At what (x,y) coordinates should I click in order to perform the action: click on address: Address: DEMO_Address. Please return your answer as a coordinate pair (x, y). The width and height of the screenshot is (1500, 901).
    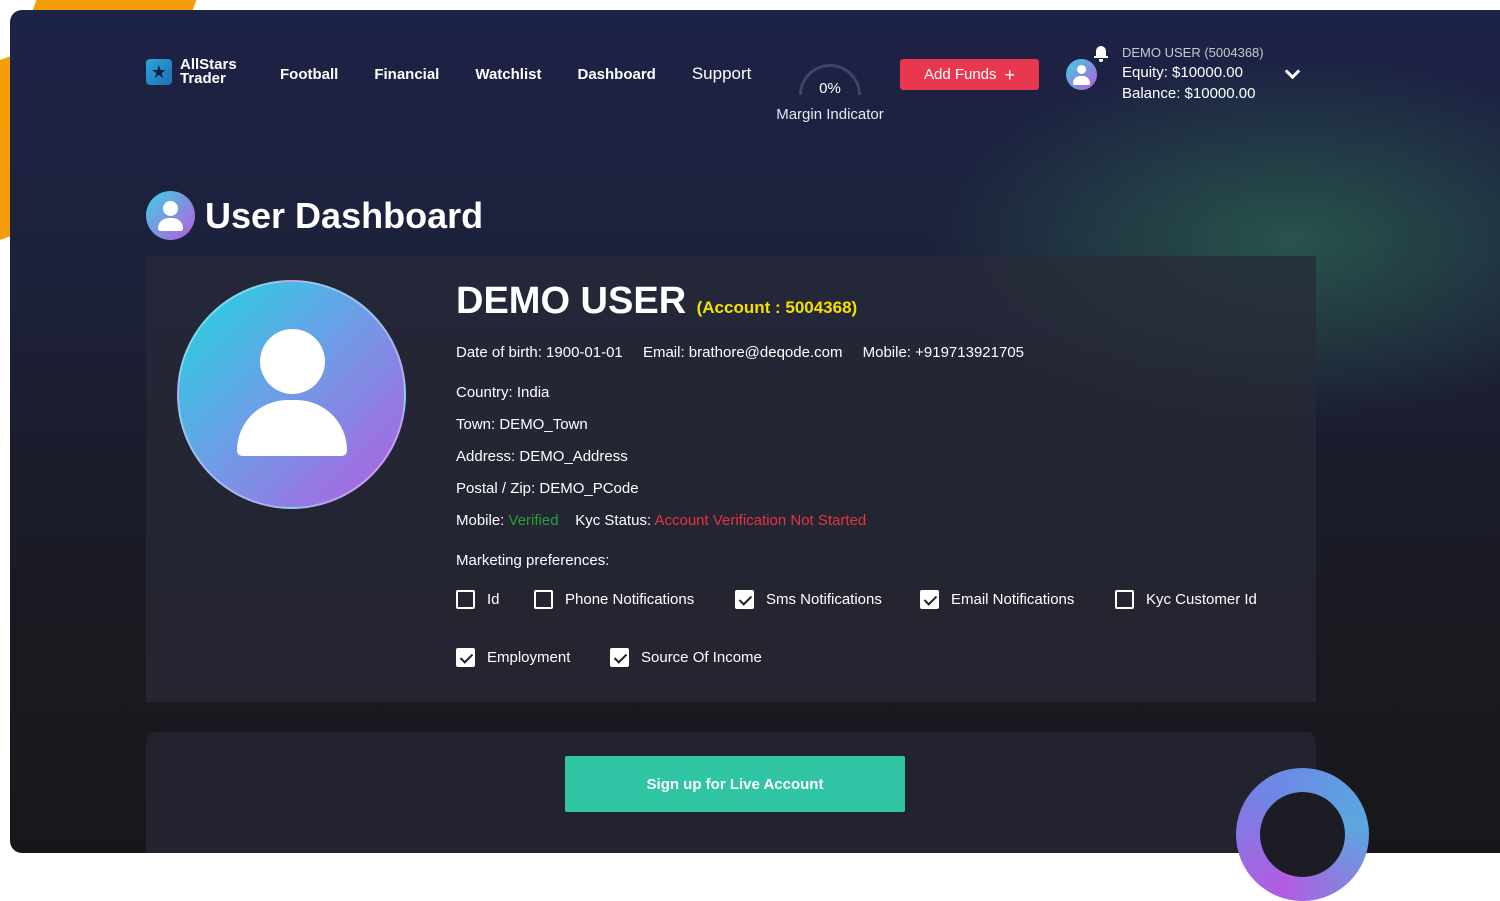
    Looking at the image, I should click on (542, 456).